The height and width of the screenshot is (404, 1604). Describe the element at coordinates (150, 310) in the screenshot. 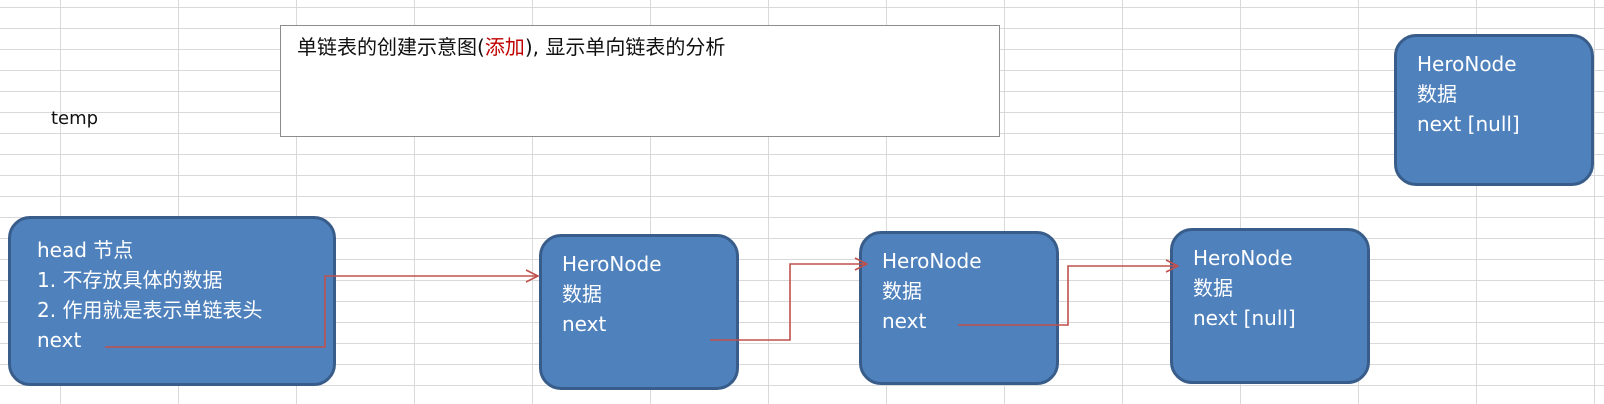

I see `head-node-line-2: 2. 作用就是表示单链表头` at that location.